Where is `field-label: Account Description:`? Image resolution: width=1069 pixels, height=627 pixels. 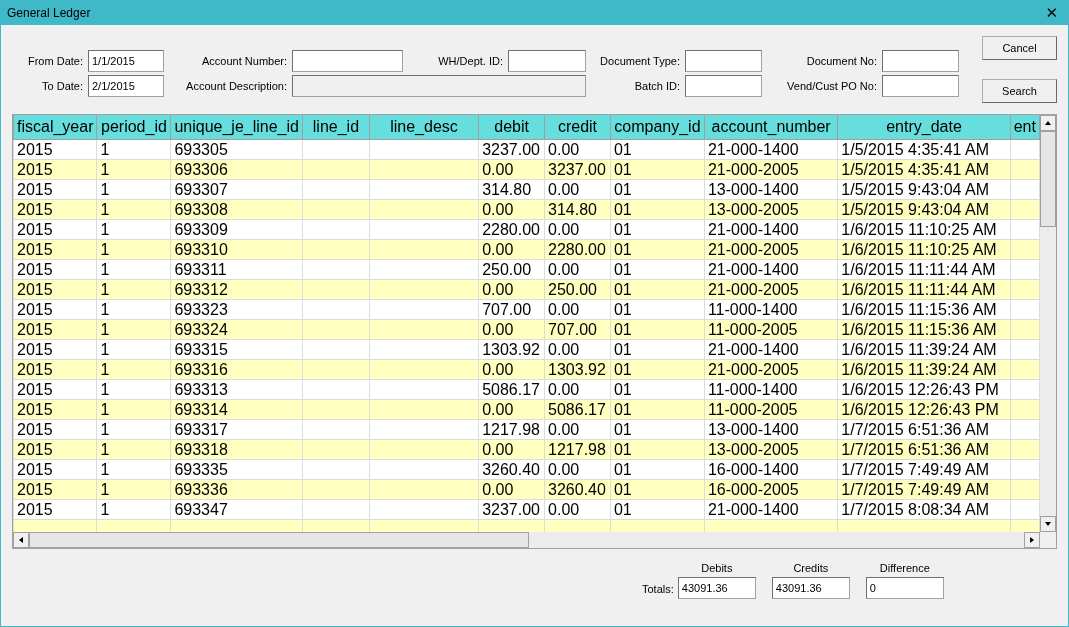
field-label: Account Description: is located at coordinates (236, 86).